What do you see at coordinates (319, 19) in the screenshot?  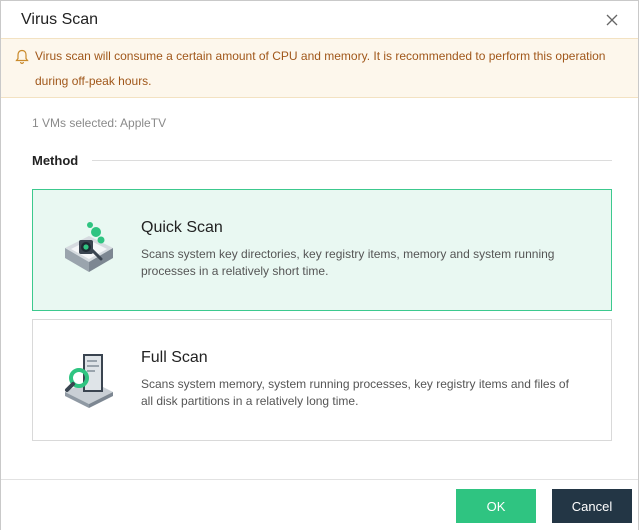 I see `dialog-header: Virus Scan` at bounding box center [319, 19].